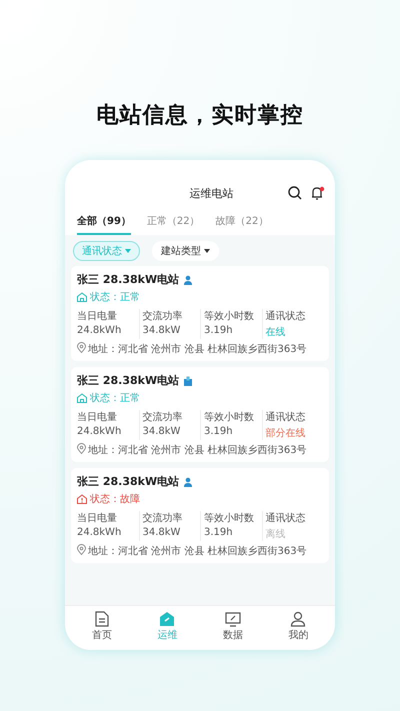  What do you see at coordinates (200, 313) in the screenshot?
I see `station-card: 张三 28.38kW电站 状态：正常 当日电量 24.8kWh 交流功率 34.8kW 等效小时数 3.19h 通讯状态 在线 地址：河北省 沧州市 沧县 杜林回族乡西街363号` at bounding box center [200, 313].